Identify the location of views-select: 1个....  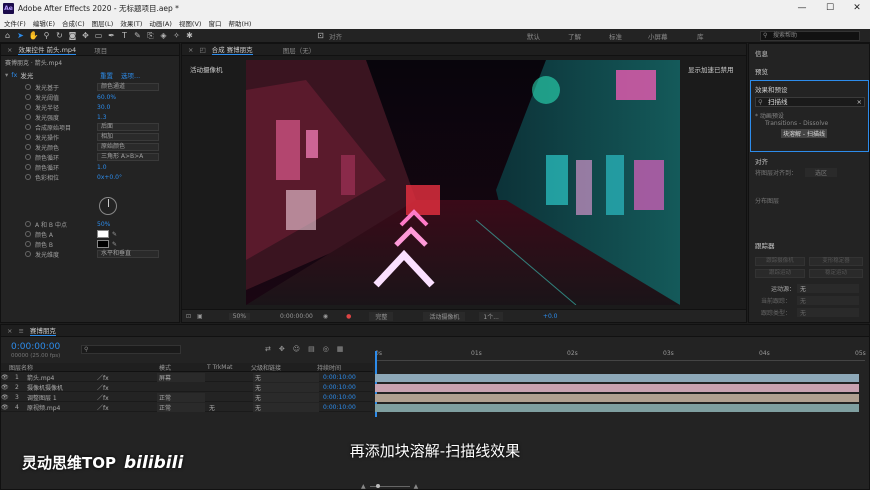
(491, 316).